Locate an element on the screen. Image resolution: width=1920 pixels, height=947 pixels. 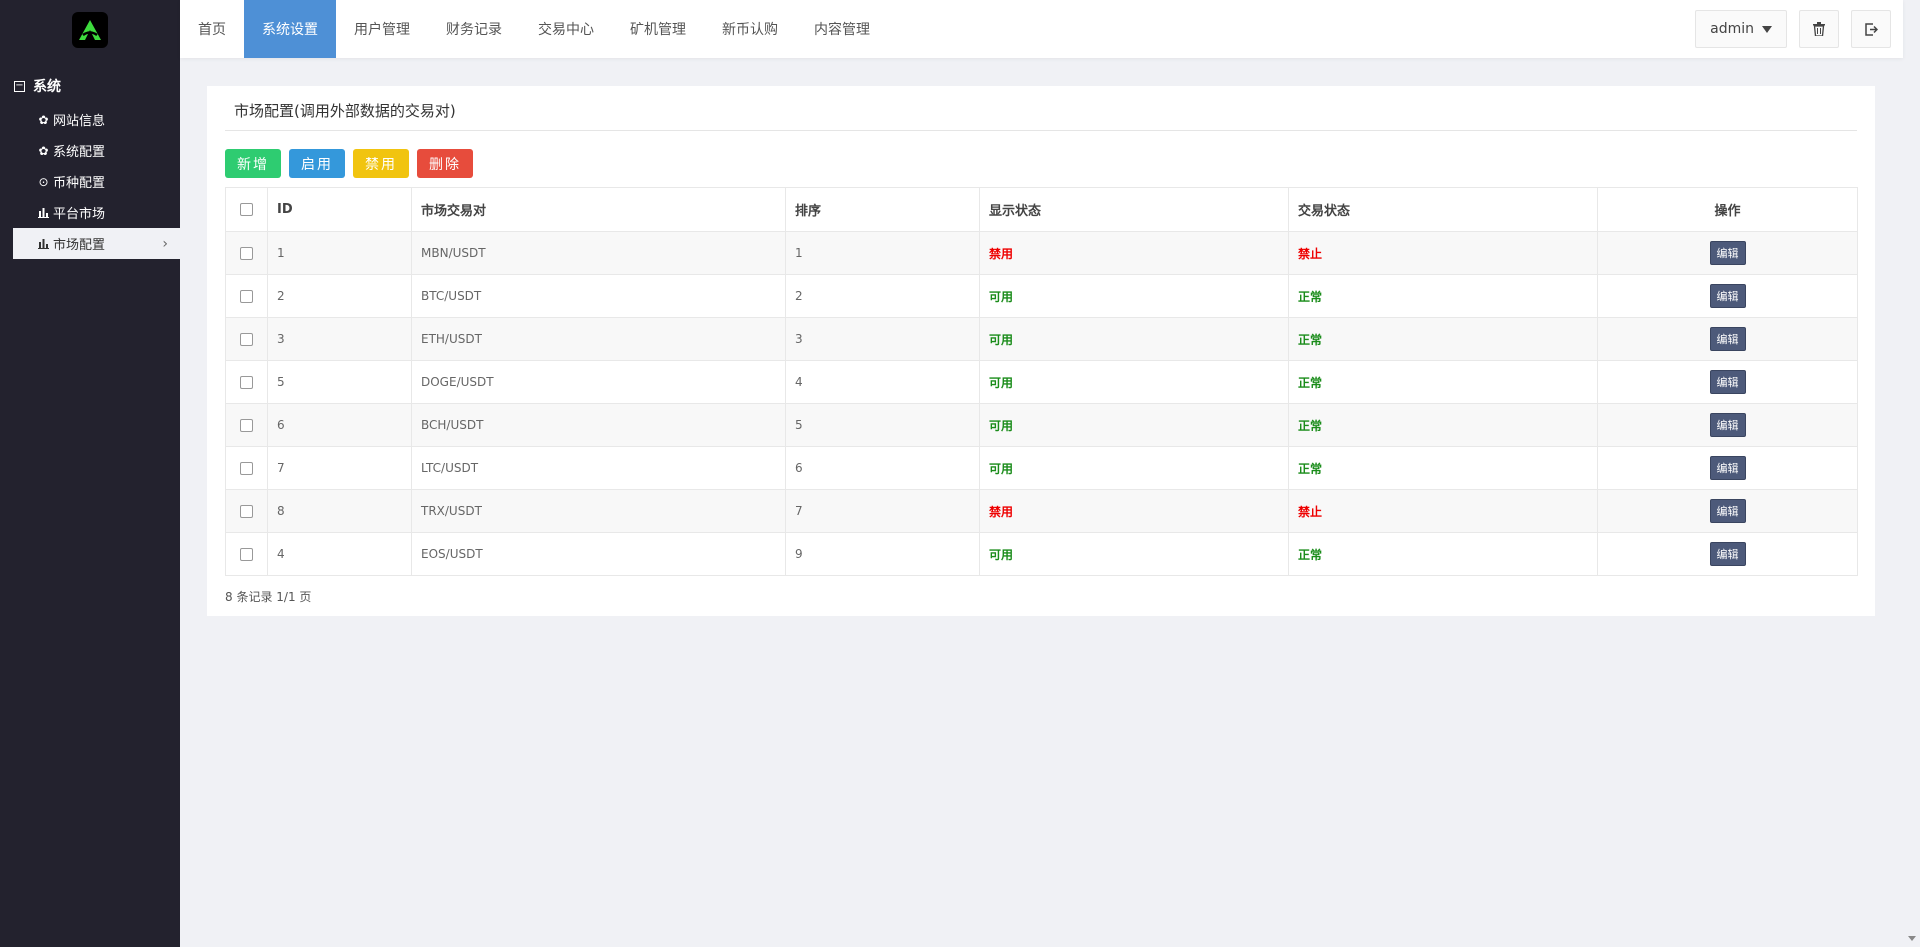
logout-icon is located at coordinates (1871, 29).